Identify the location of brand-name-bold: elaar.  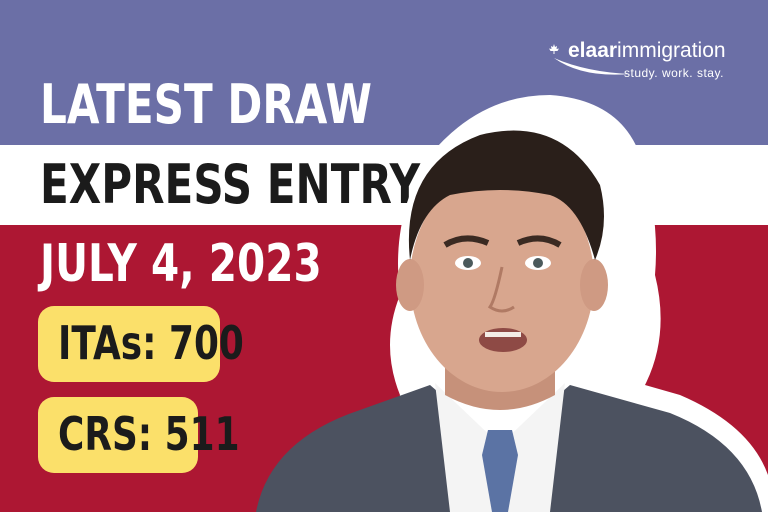
(593, 50).